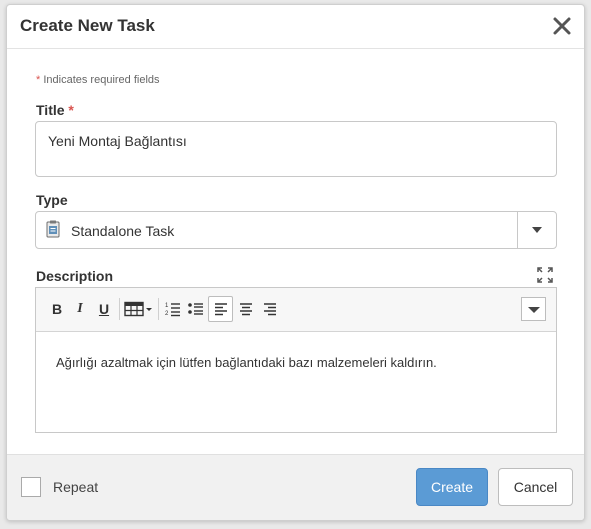 The height and width of the screenshot is (529, 591). Describe the element at coordinates (38, 80) in the screenshot. I see `required-star: *` at that location.